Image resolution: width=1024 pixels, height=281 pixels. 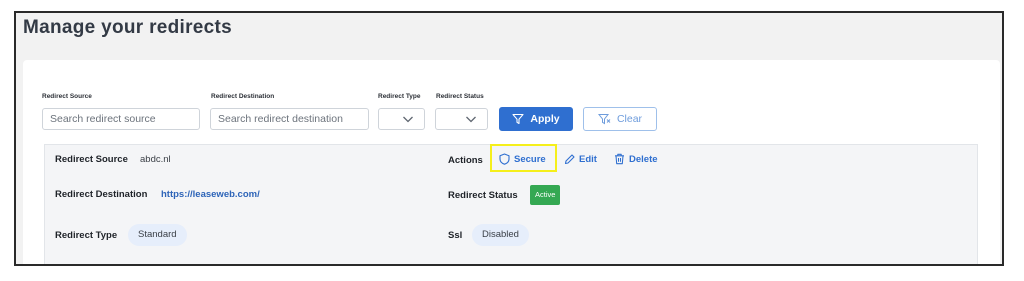 I want to click on filter-clear-icon, so click(x=604, y=119).